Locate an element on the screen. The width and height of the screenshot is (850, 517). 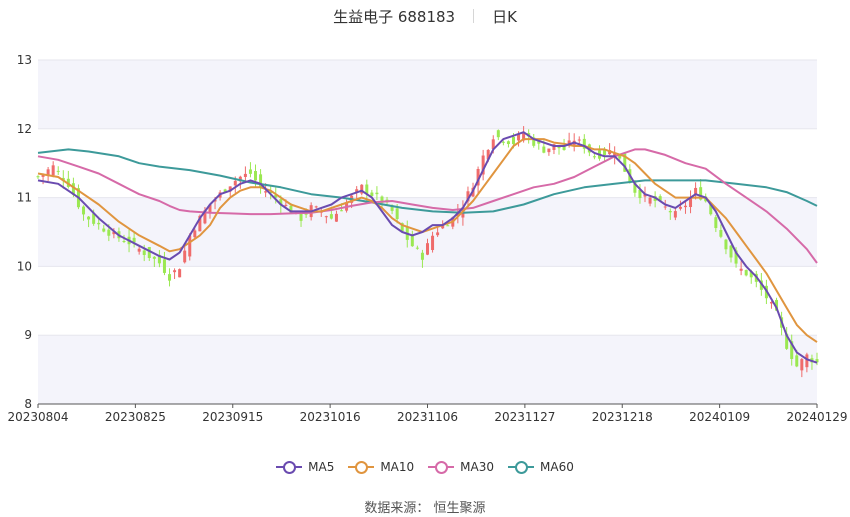
y-tick-label: 9 is located at coordinates (28, 335).